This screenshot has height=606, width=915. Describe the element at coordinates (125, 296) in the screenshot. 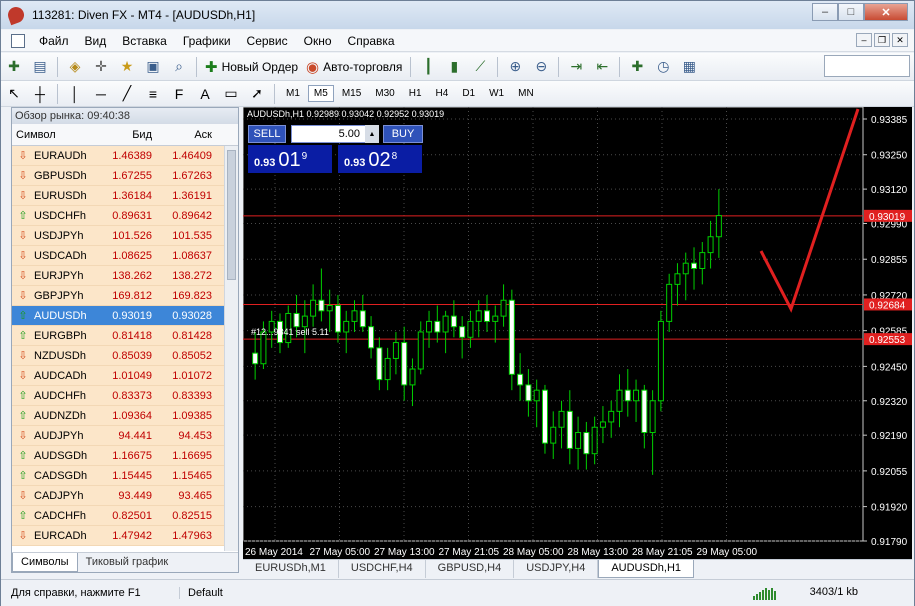

I see `market-watch-row-gbpjpyh: ⇩ GBPJPYh 169.812 169.823` at that location.